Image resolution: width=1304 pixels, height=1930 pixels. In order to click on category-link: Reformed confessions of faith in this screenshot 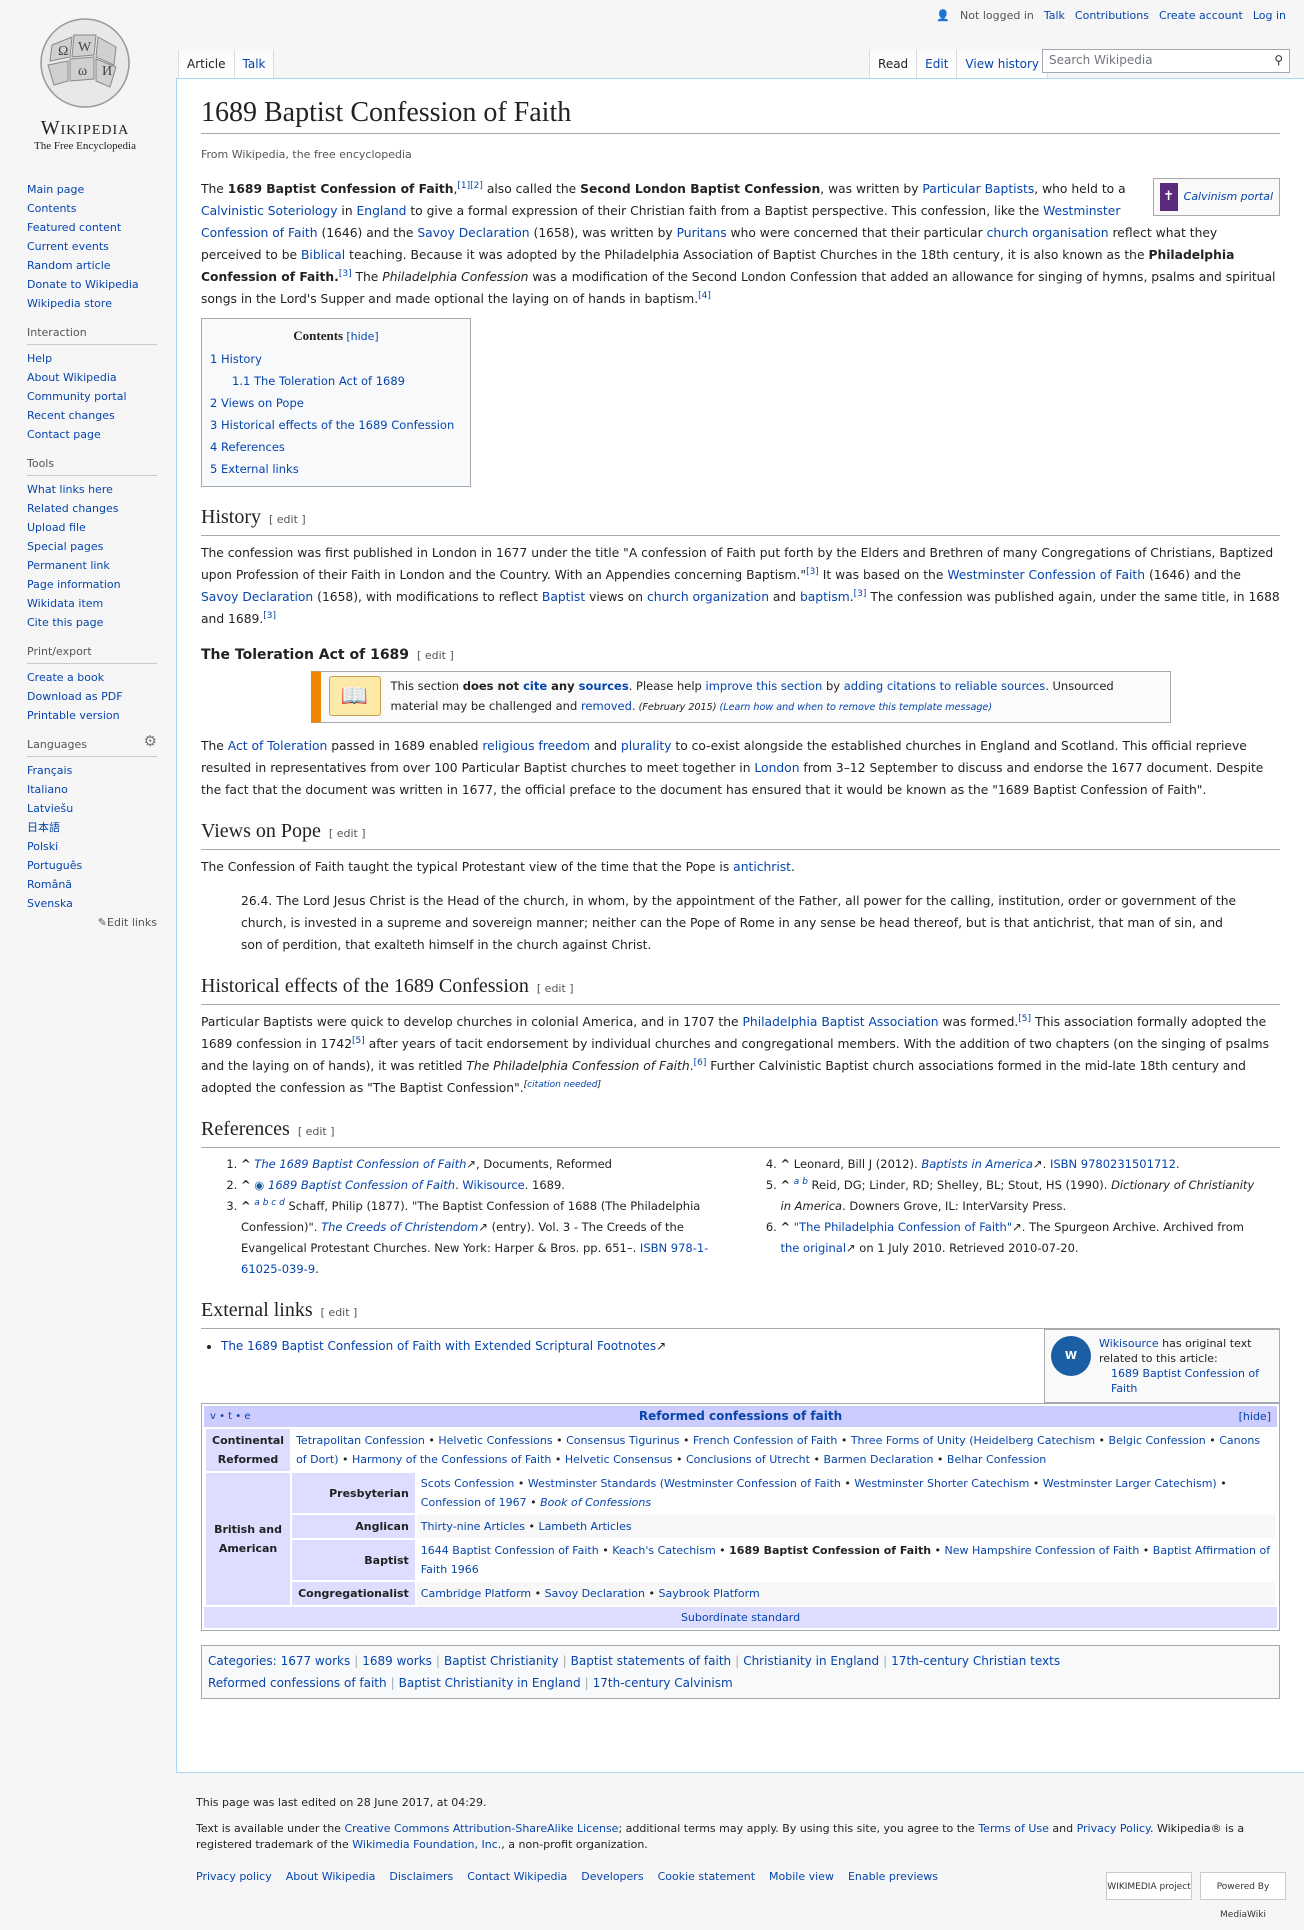, I will do `click(297, 1683)`.